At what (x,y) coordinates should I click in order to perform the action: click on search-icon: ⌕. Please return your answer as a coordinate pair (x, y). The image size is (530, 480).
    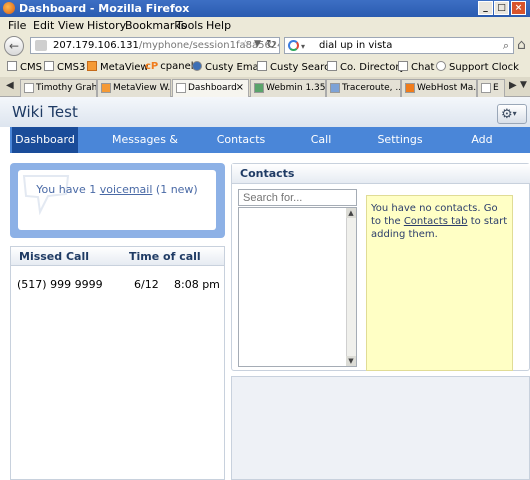
    Looking at the image, I should click on (506, 45).